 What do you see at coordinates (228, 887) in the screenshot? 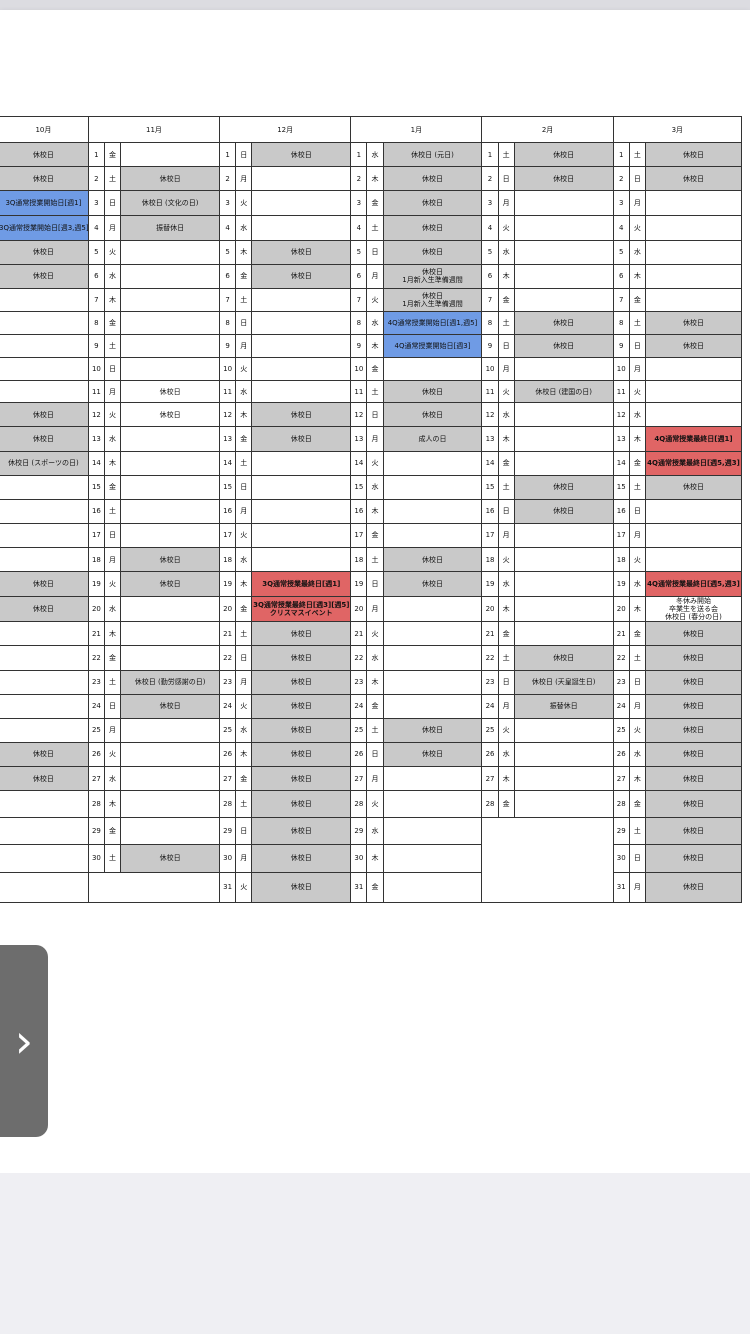
I see `dec-day-number: 31` at bounding box center [228, 887].